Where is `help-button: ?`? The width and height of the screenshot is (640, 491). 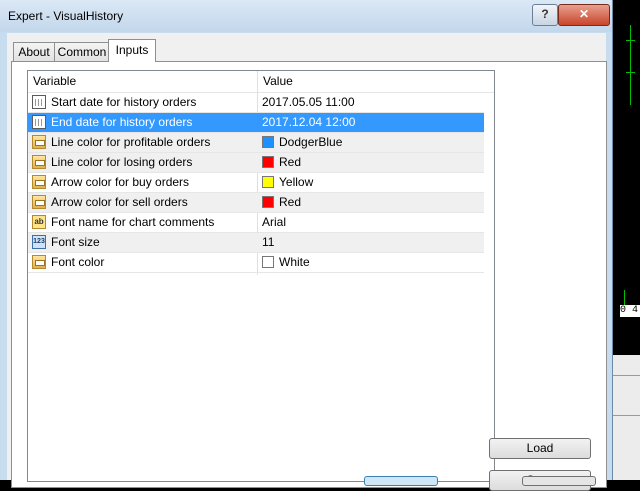
help-button: ? is located at coordinates (545, 15).